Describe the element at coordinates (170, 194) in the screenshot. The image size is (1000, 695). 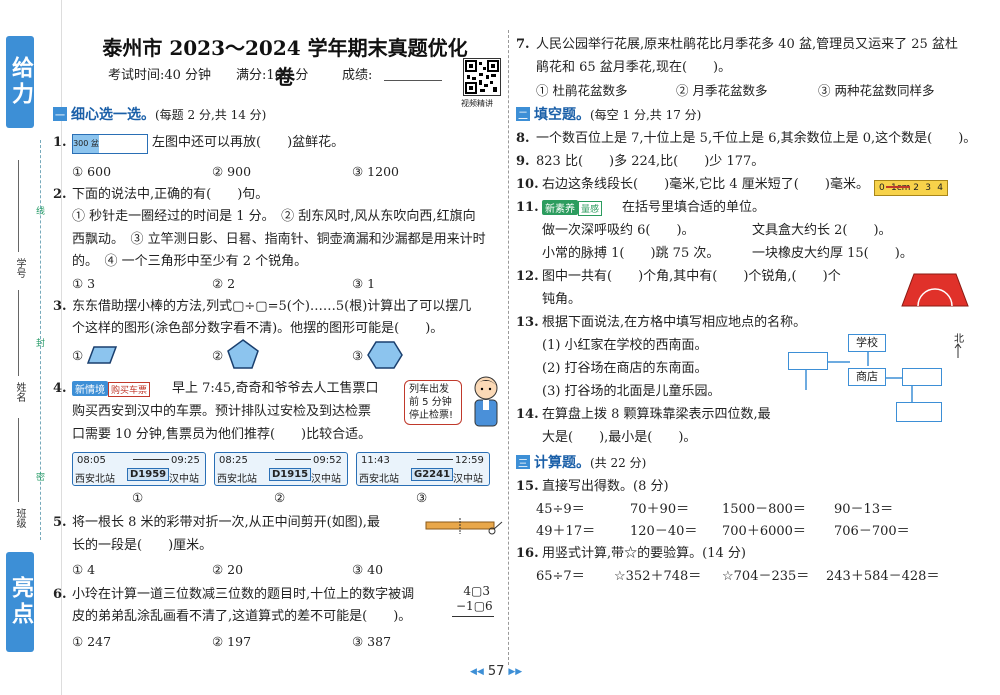
I see `q2-line-1: 下面的说法中,正确的有( )句。` at that location.